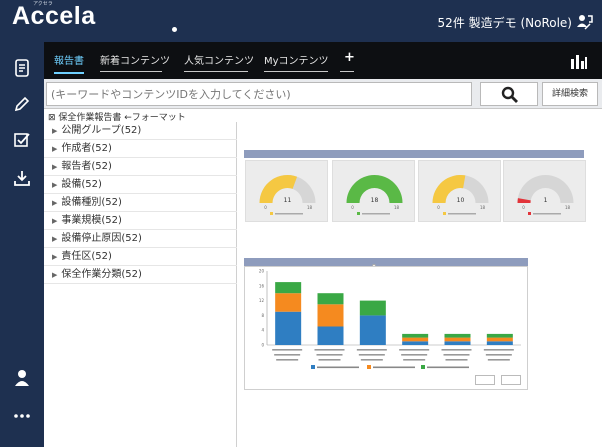 This screenshot has width=602, height=447. What do you see at coordinates (174, 29) in the screenshot?
I see `status-dot` at bounding box center [174, 29].